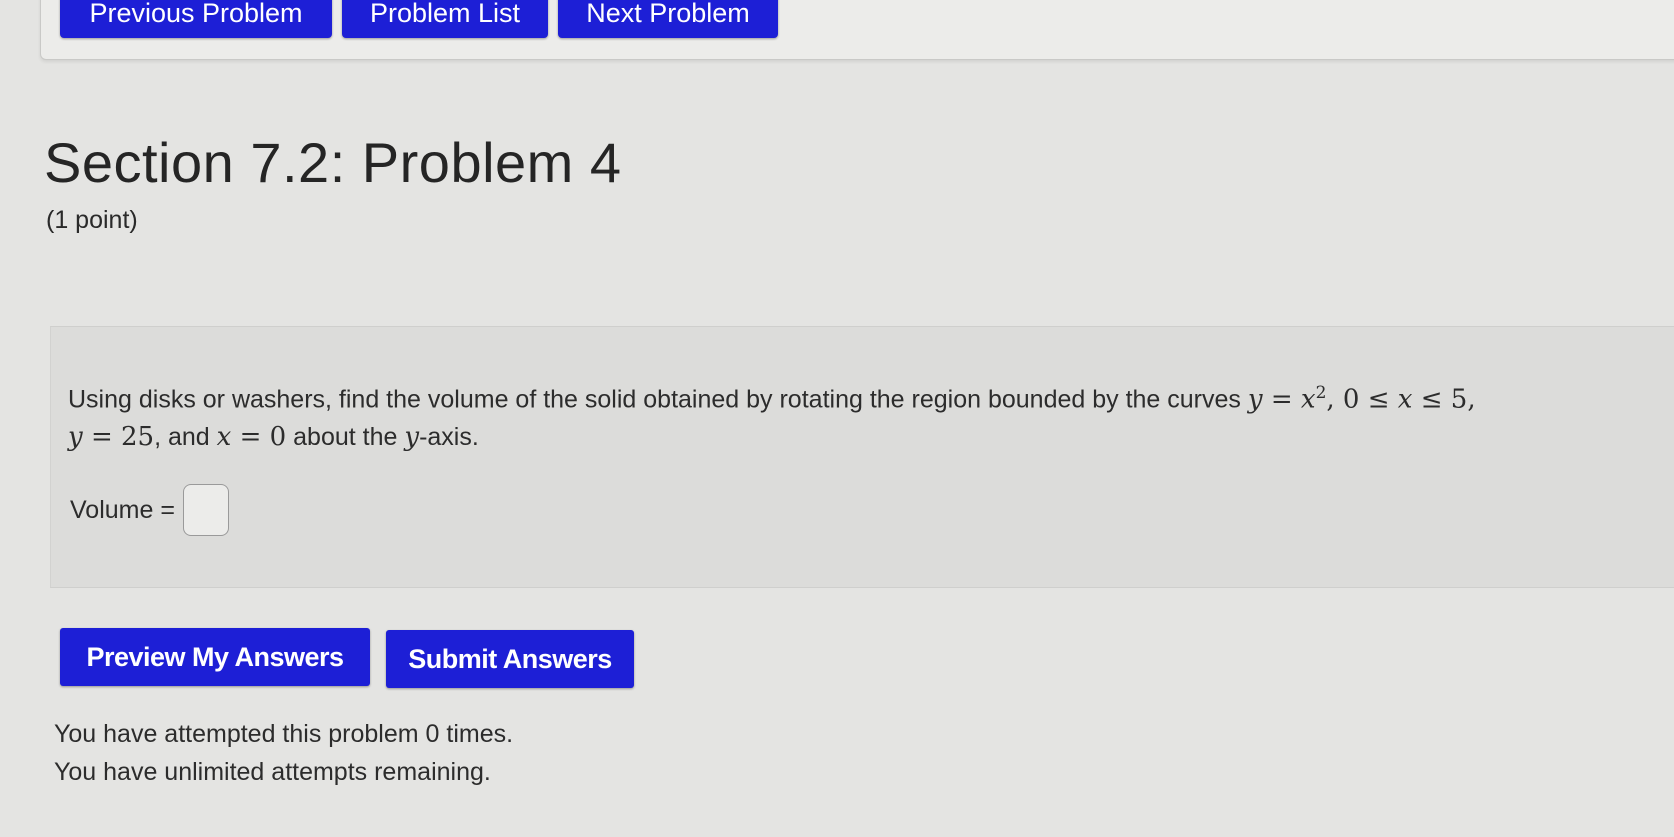 Image resolution: width=1674 pixels, height=837 pixels. Describe the element at coordinates (259, 437) in the screenshot. I see `math-expr: = 0` at that location.